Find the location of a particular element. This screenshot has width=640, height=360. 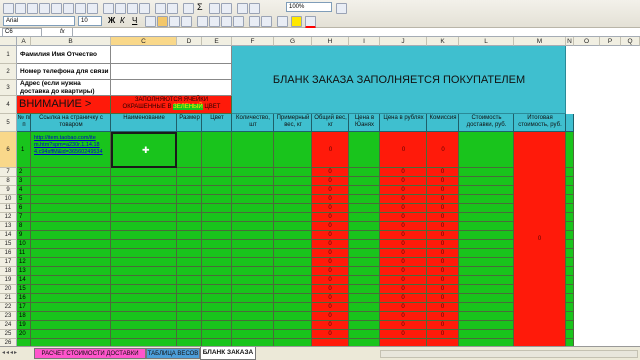

column-header-e: E is located at coordinates (217, 41).